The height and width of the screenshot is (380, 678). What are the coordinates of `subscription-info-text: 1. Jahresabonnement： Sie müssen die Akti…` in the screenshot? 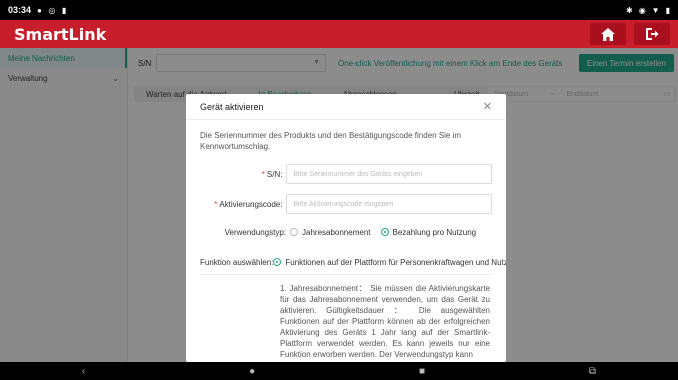 It's located at (385, 321).